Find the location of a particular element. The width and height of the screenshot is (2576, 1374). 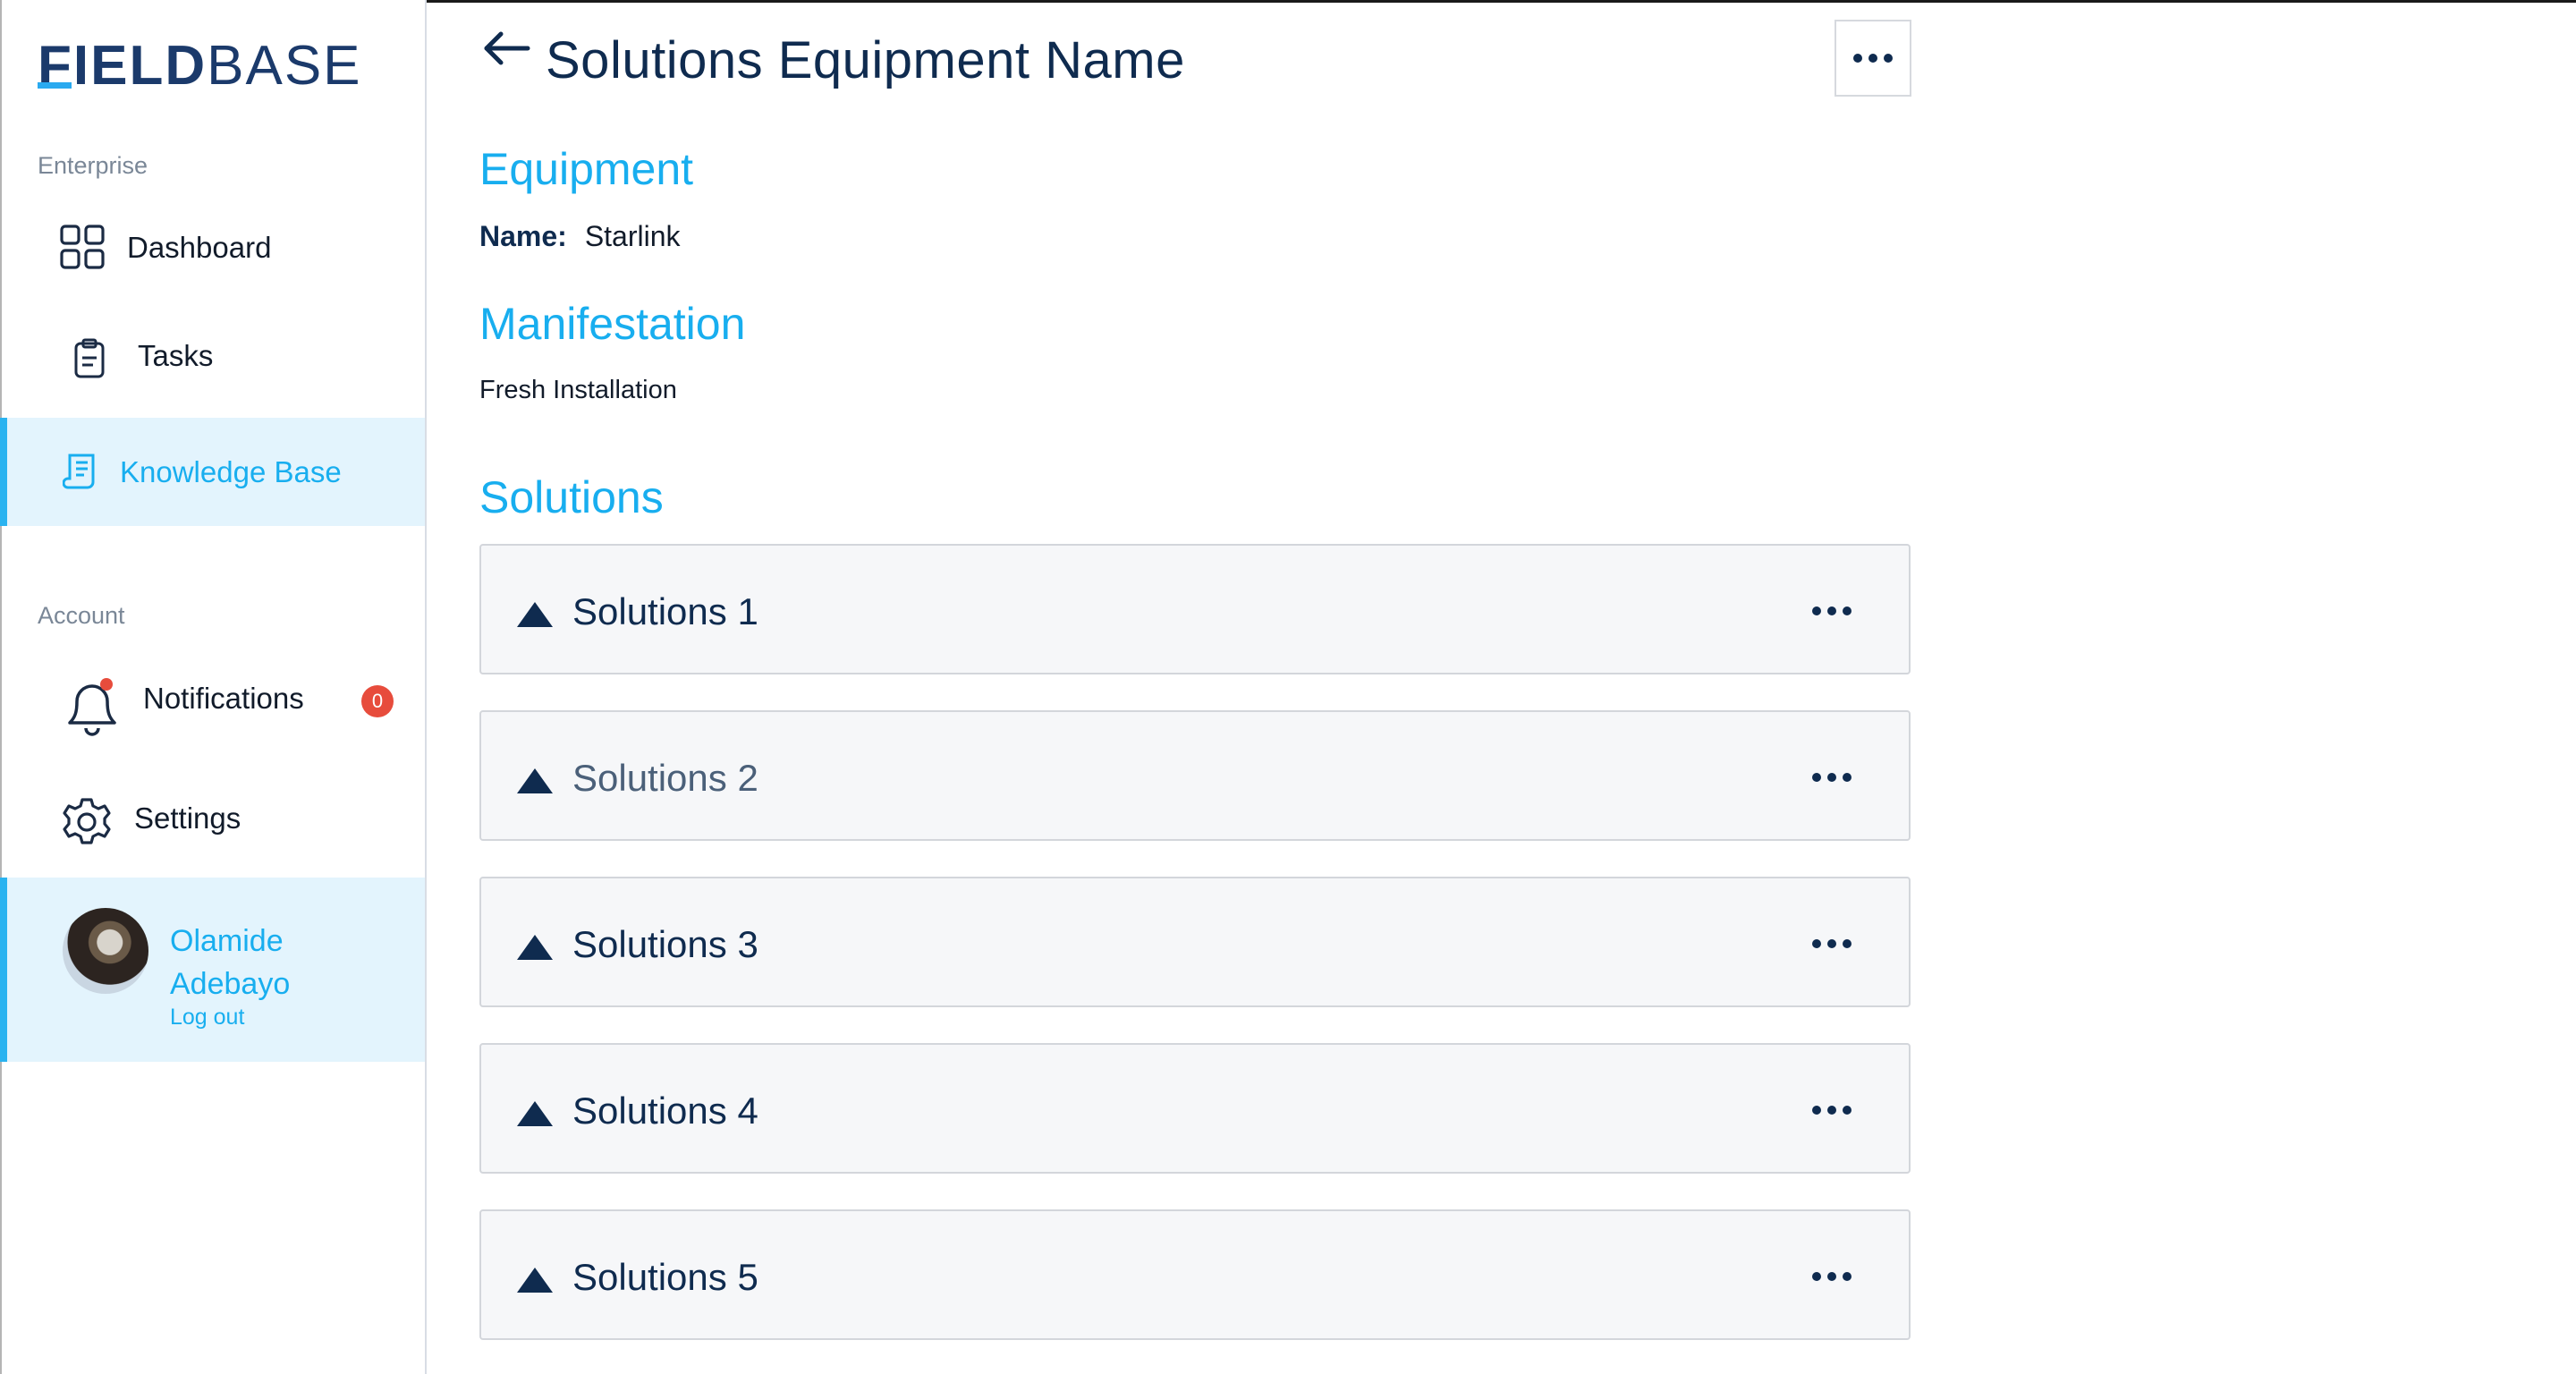

logo-accent-bar is located at coordinates (55, 85).